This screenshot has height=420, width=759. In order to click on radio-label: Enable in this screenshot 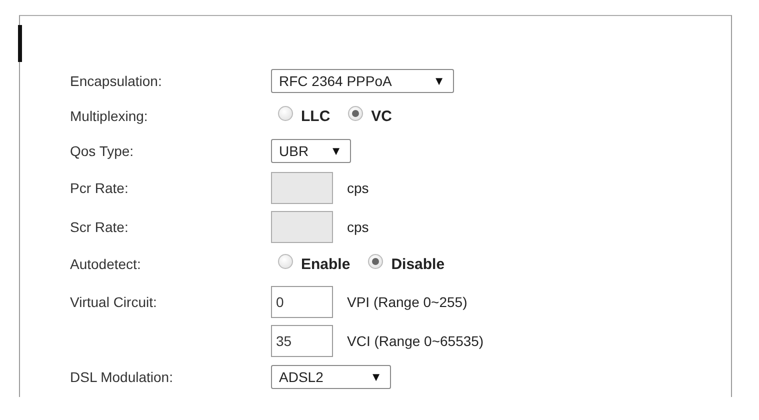, I will do `click(325, 264)`.